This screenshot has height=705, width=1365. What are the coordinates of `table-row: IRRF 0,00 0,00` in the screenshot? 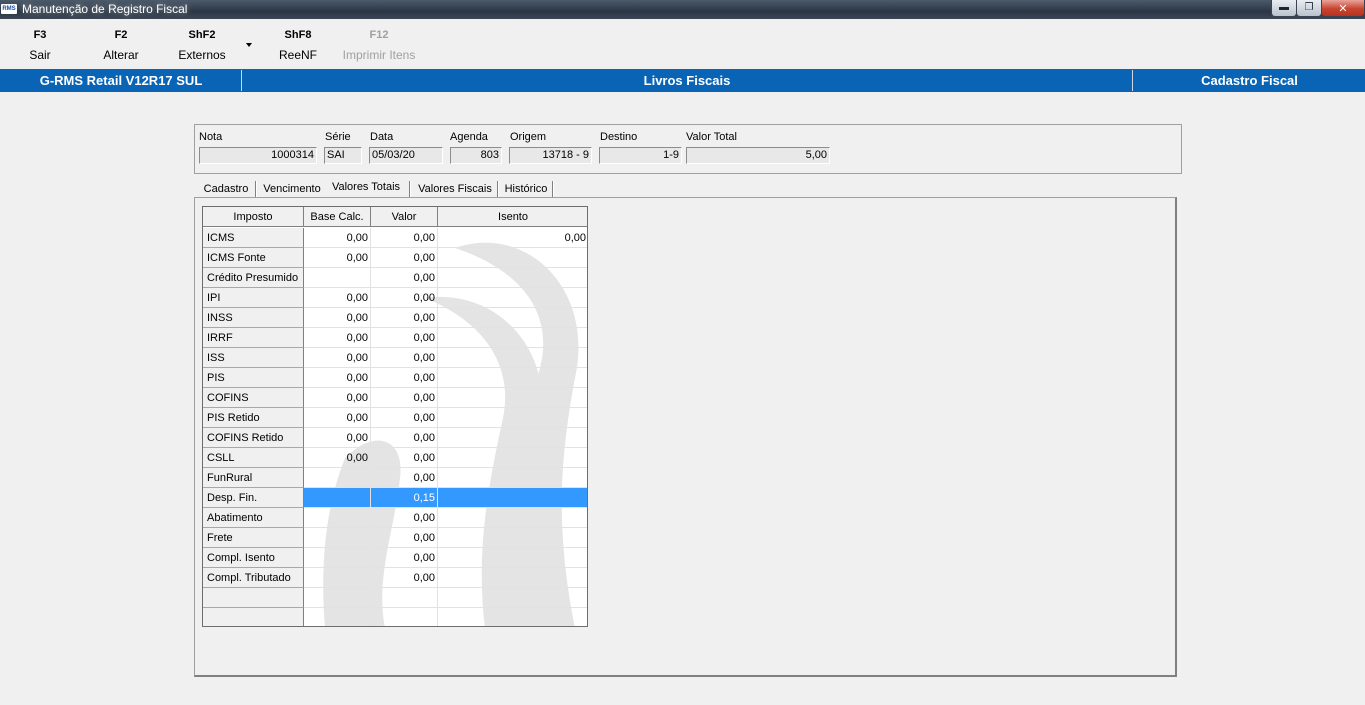 It's located at (395, 338).